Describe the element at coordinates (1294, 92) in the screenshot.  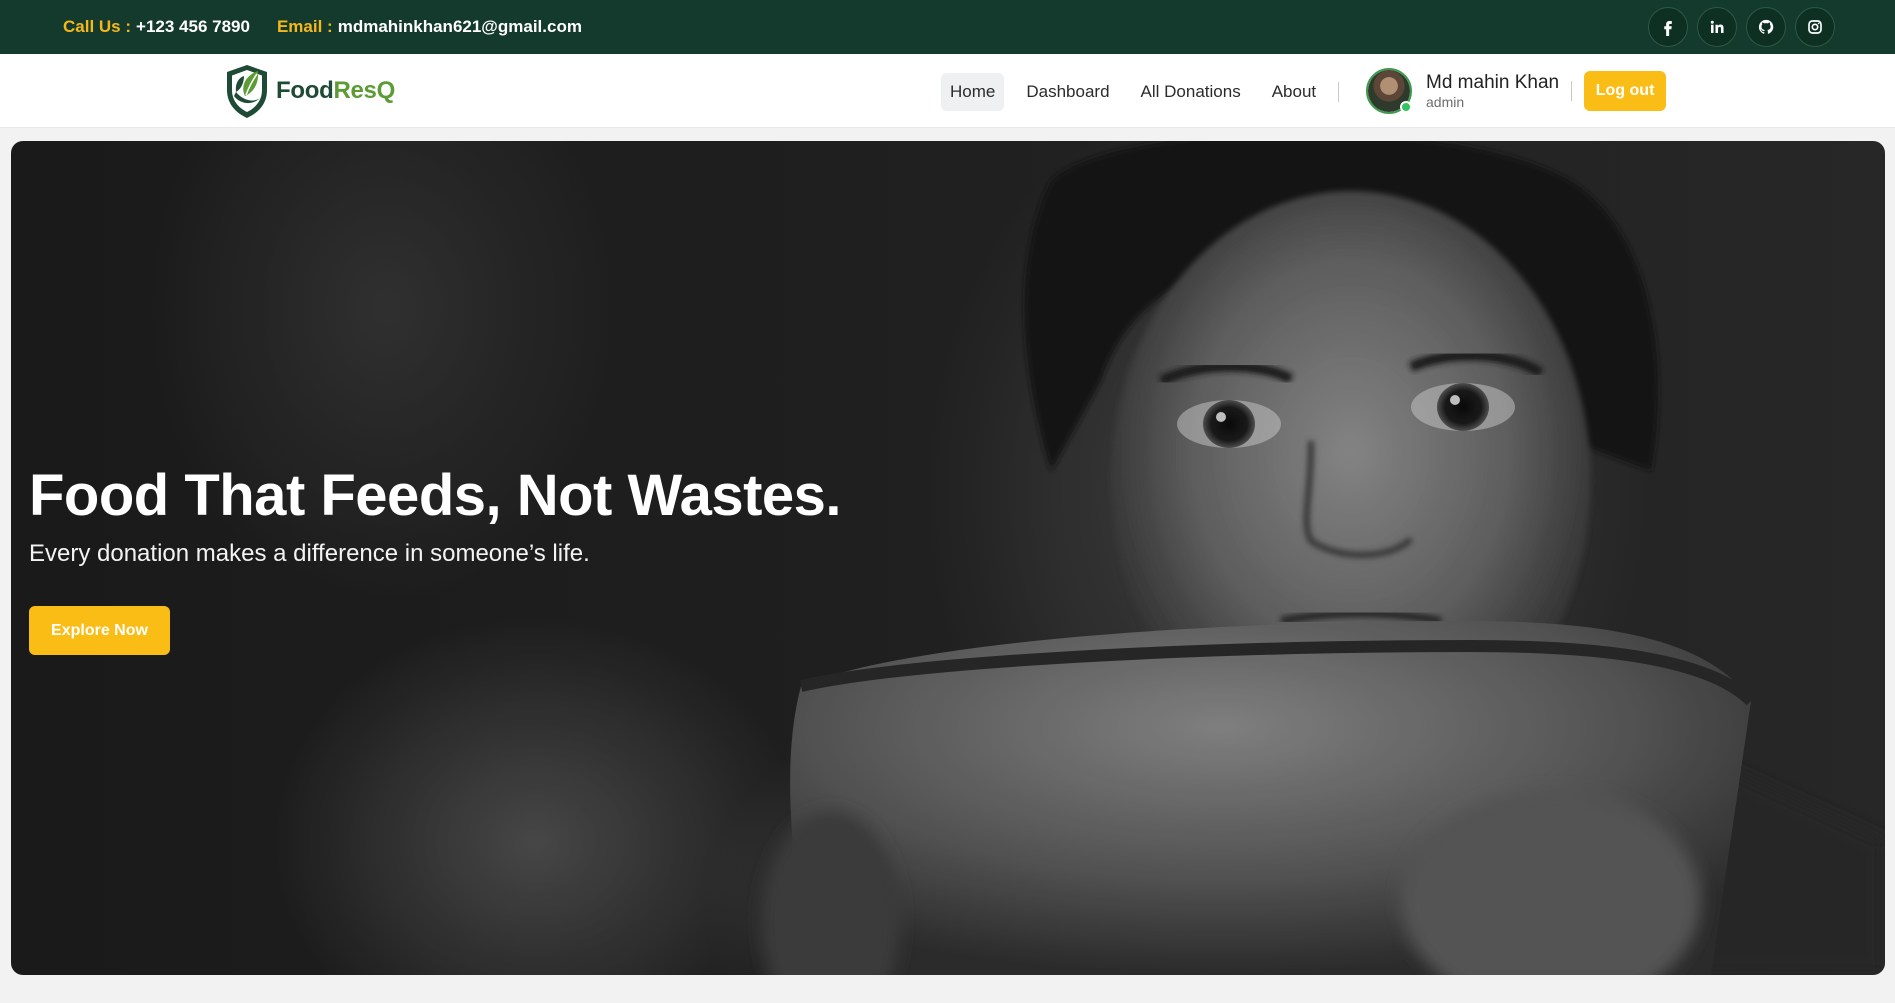
I see `nav-item-about: About` at that location.